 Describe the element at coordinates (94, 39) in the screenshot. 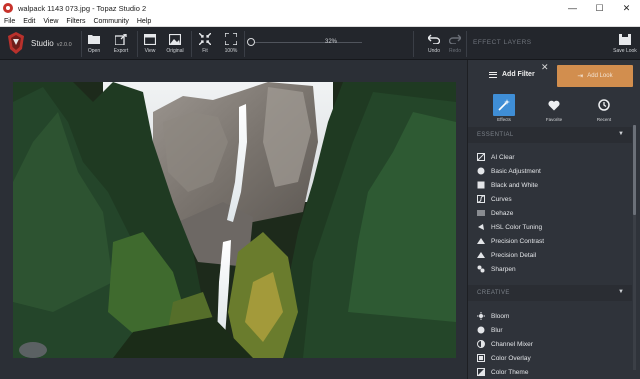

I see `folder-icon` at that location.